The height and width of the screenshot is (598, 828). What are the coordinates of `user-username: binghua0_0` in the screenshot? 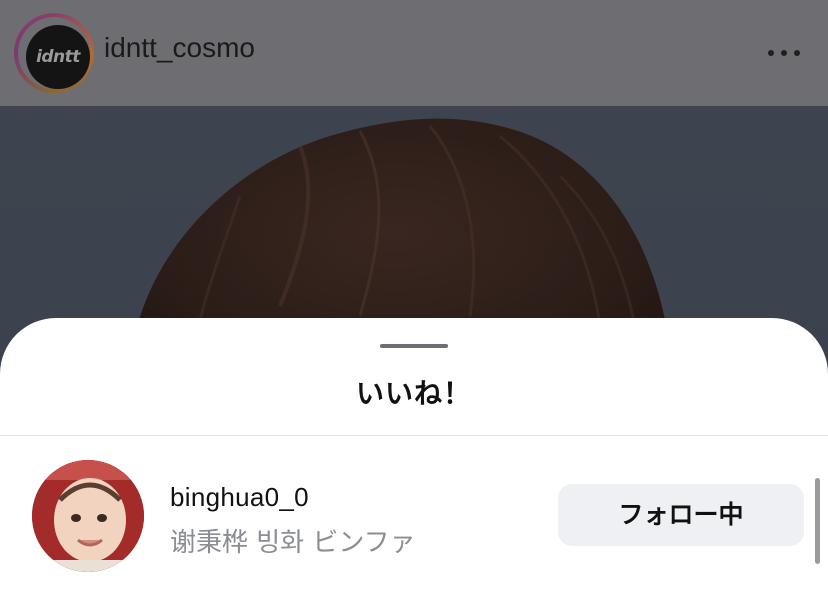 It's located at (239, 497).